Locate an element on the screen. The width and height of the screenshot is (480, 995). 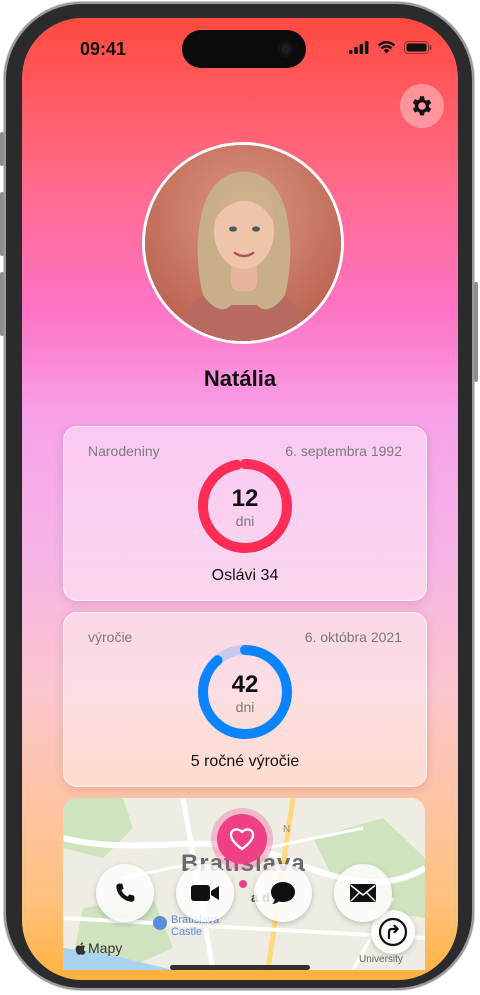
mail-button is located at coordinates (363, 893).